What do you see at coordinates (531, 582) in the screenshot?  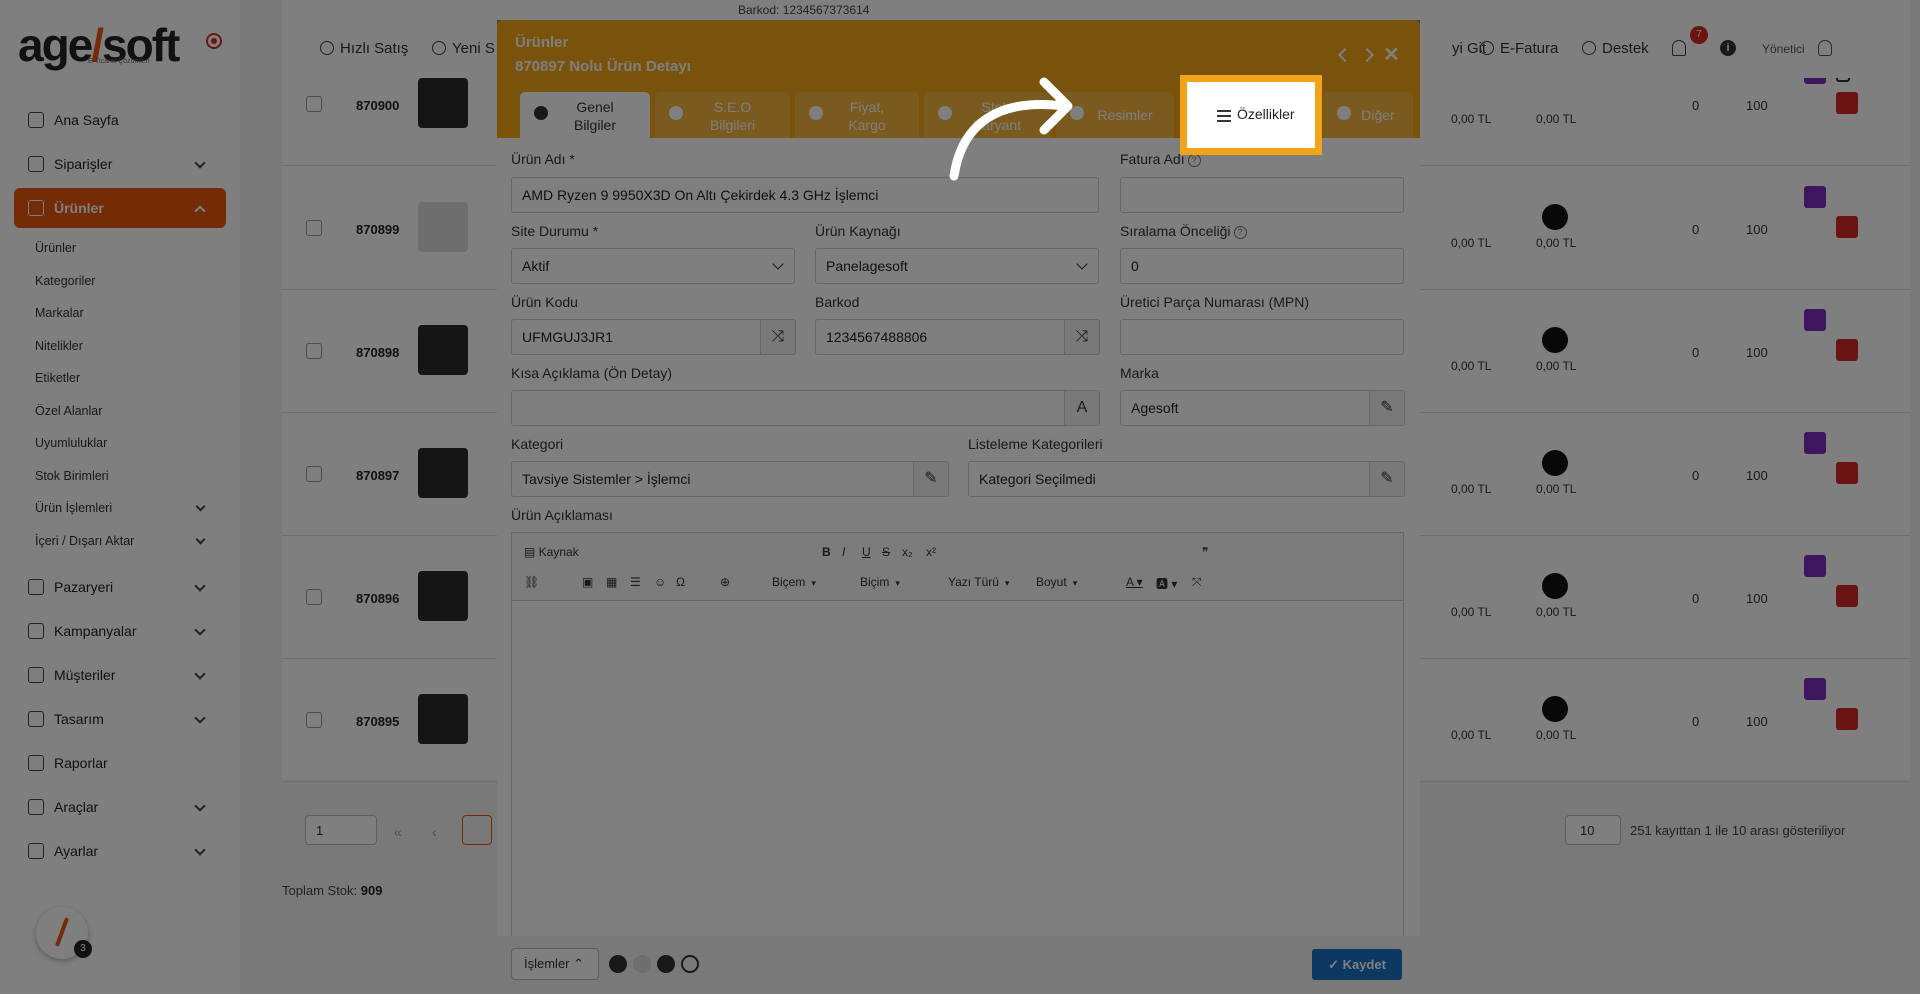 I see `link-icon: ⛓` at bounding box center [531, 582].